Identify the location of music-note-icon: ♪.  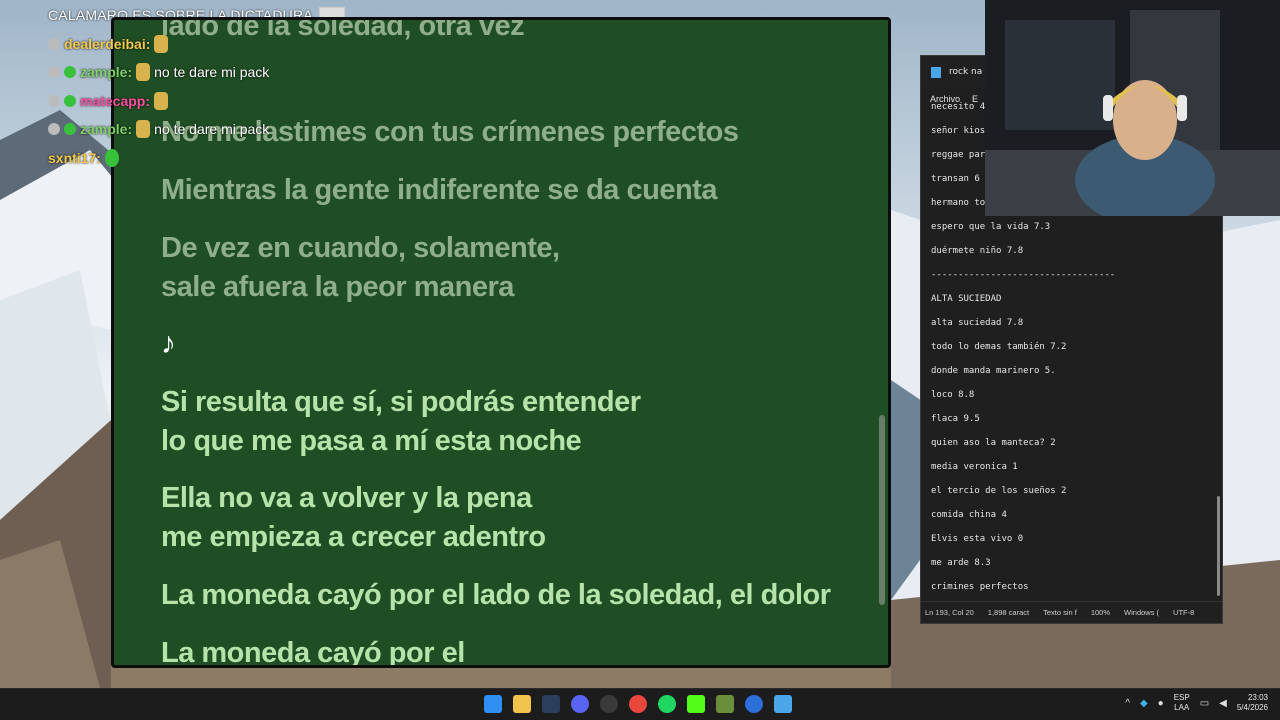
(168, 343).